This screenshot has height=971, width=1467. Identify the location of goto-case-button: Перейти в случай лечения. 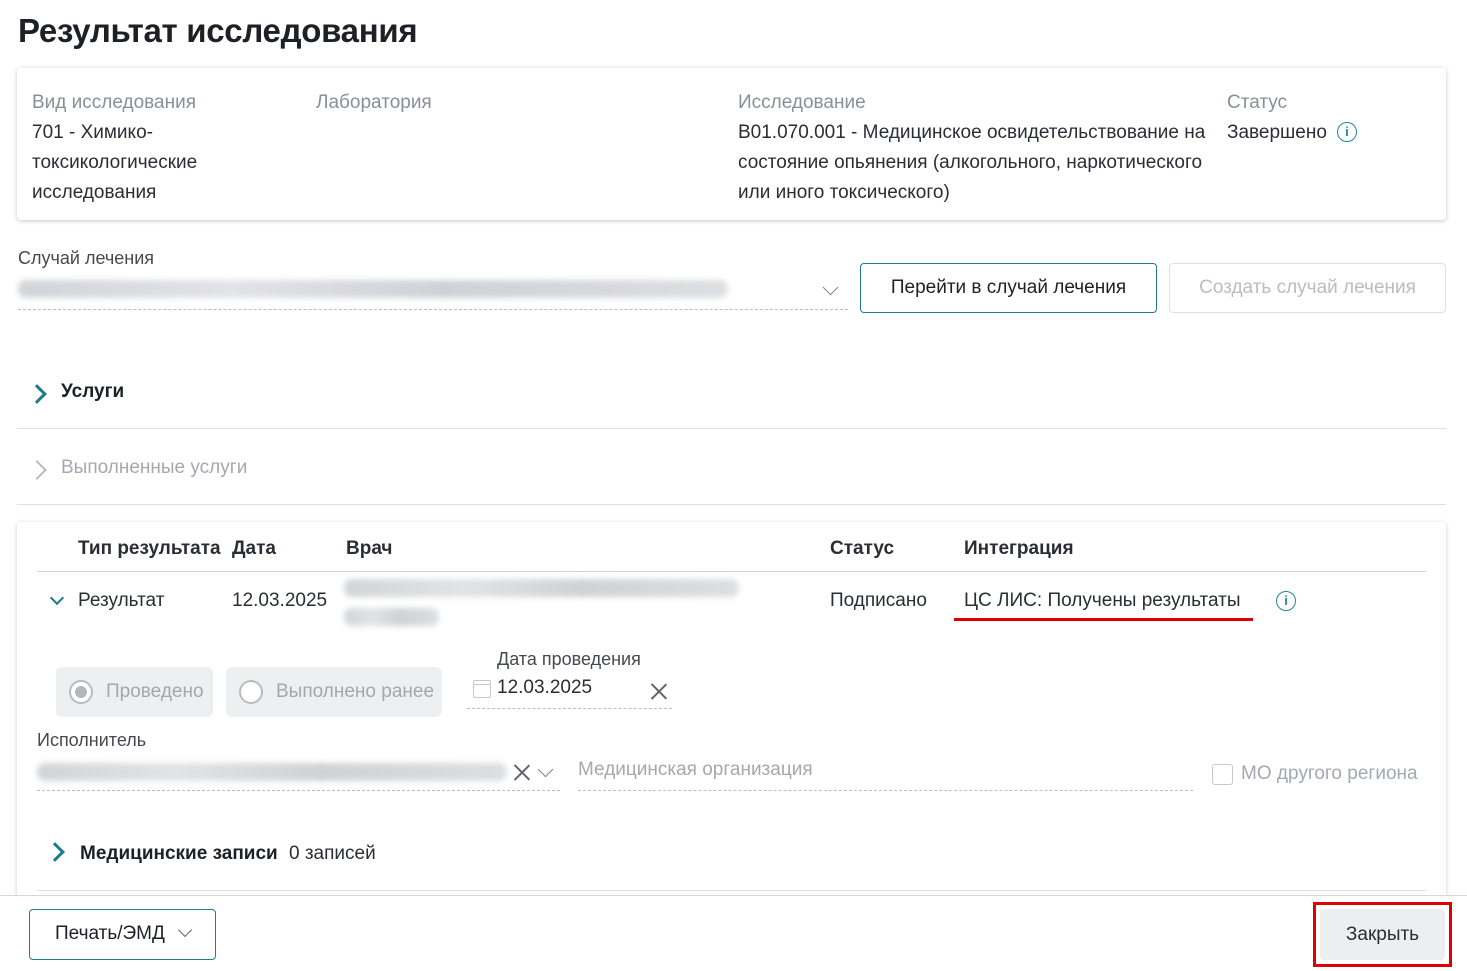
(1008, 288).